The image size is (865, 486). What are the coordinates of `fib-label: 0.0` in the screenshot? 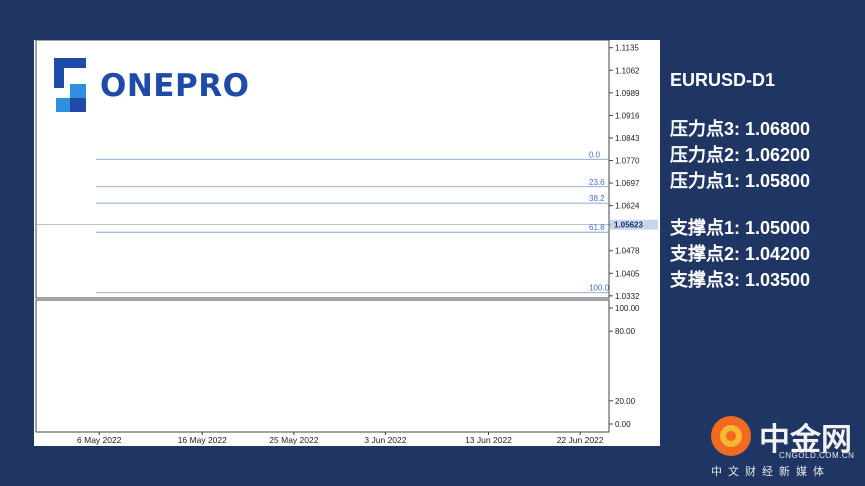 It's located at (595, 154).